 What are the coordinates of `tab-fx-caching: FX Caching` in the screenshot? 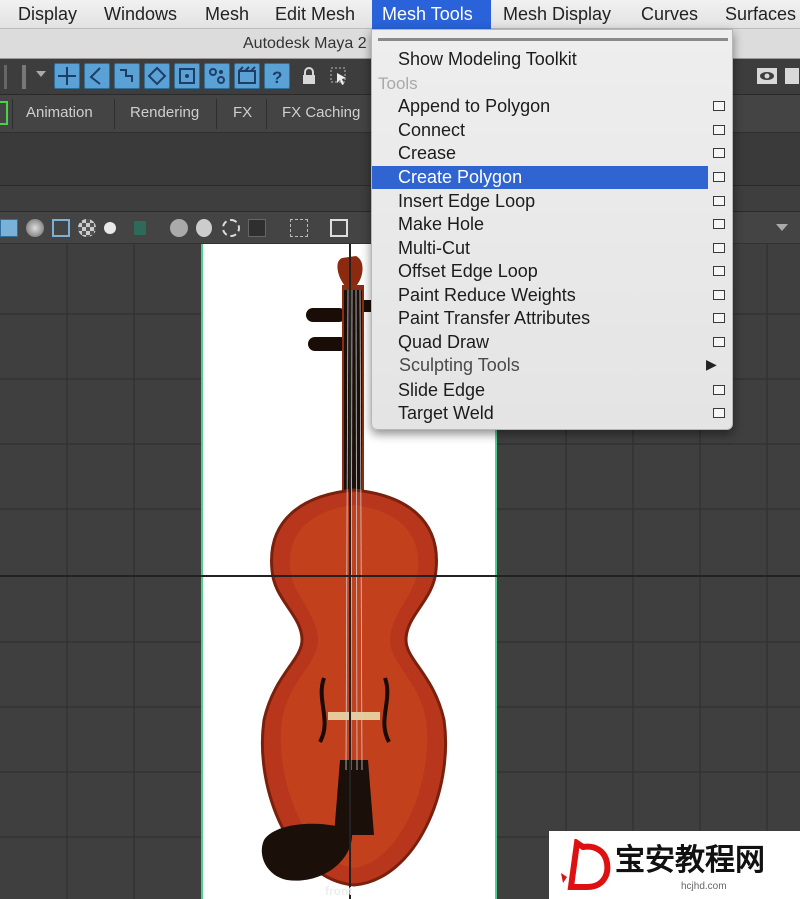 It's located at (321, 112).